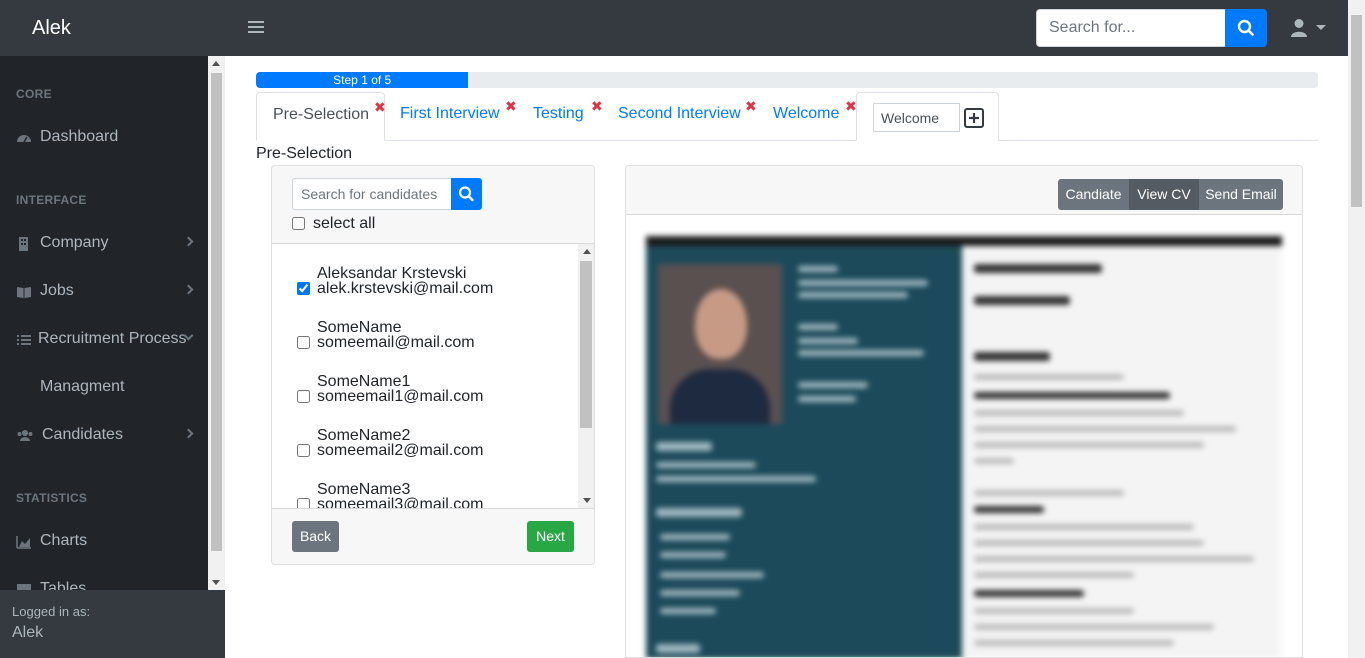 The image size is (1365, 658). What do you see at coordinates (437, 335) in the screenshot?
I see `list-item: SomeName someemail@mail.com` at bounding box center [437, 335].